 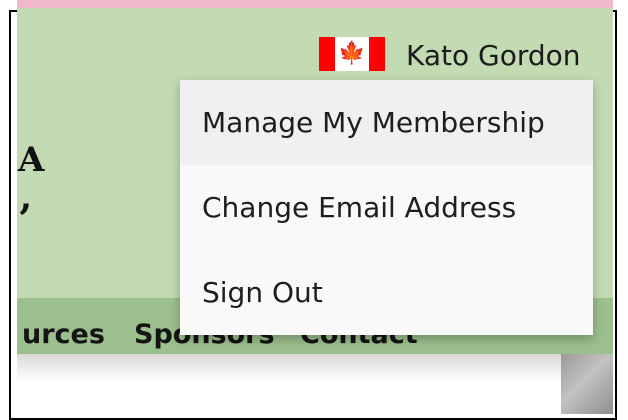 What do you see at coordinates (31, 160) in the screenshot?
I see `logo-fragment-top: A` at bounding box center [31, 160].